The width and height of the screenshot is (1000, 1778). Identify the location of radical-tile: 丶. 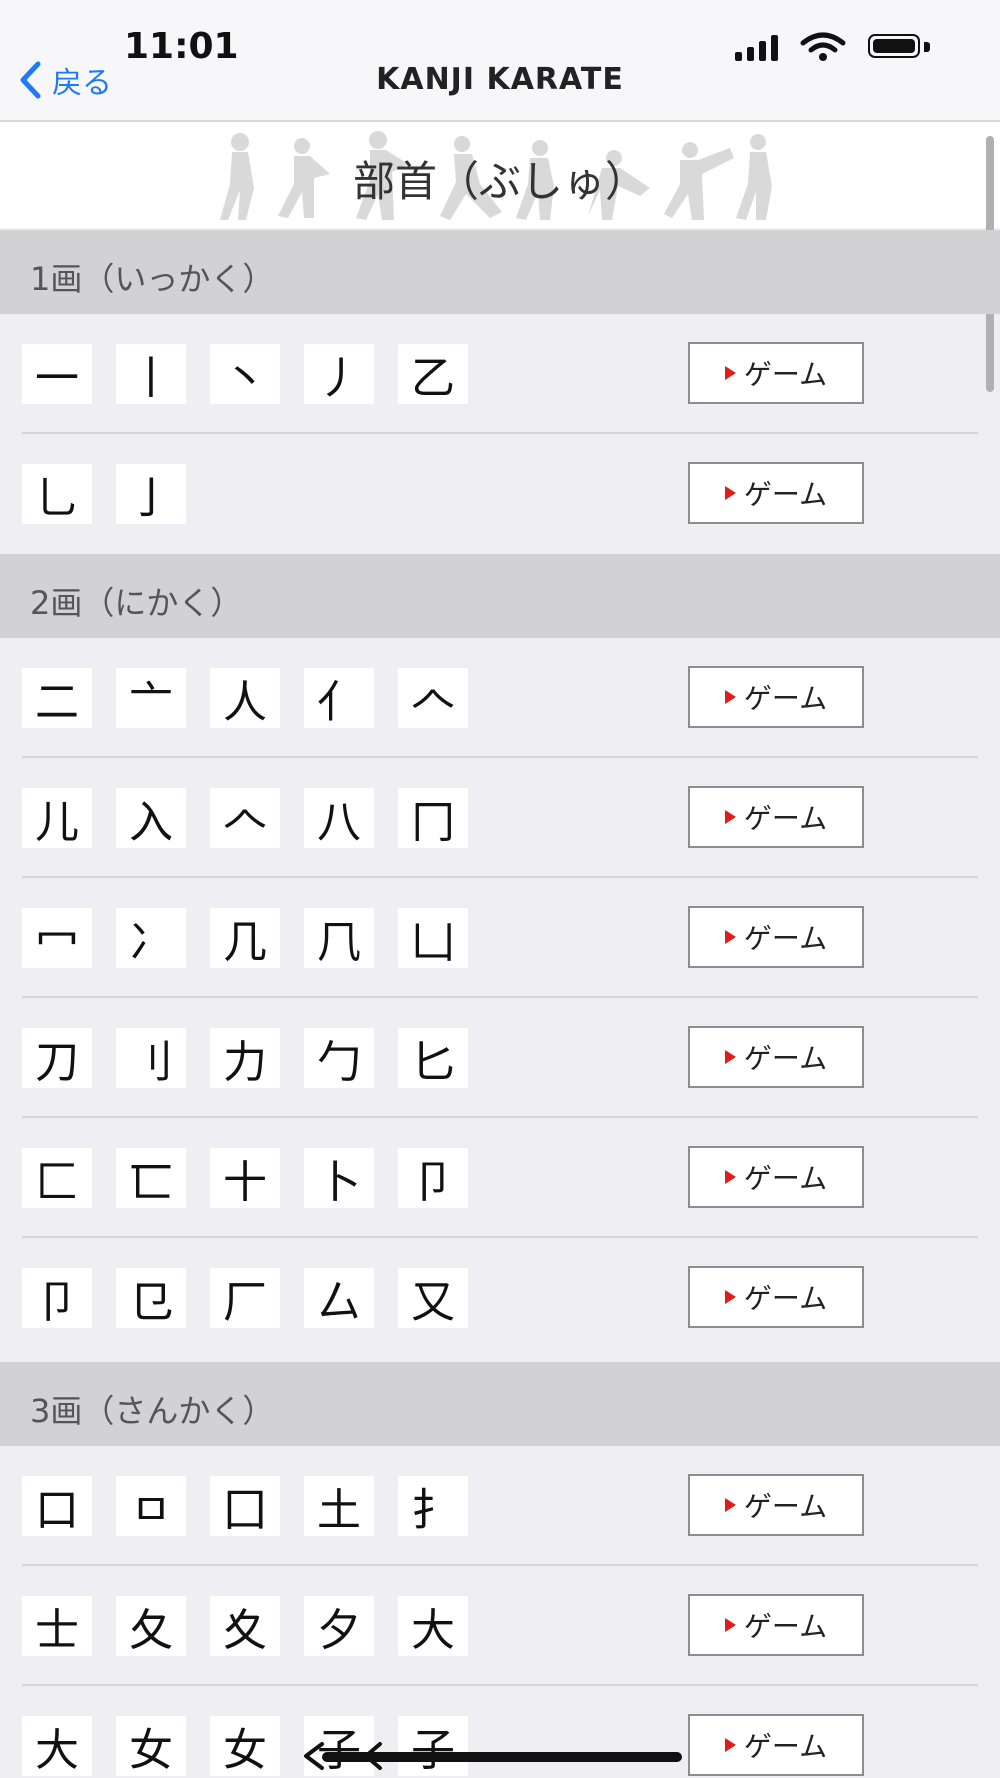
(245, 374).